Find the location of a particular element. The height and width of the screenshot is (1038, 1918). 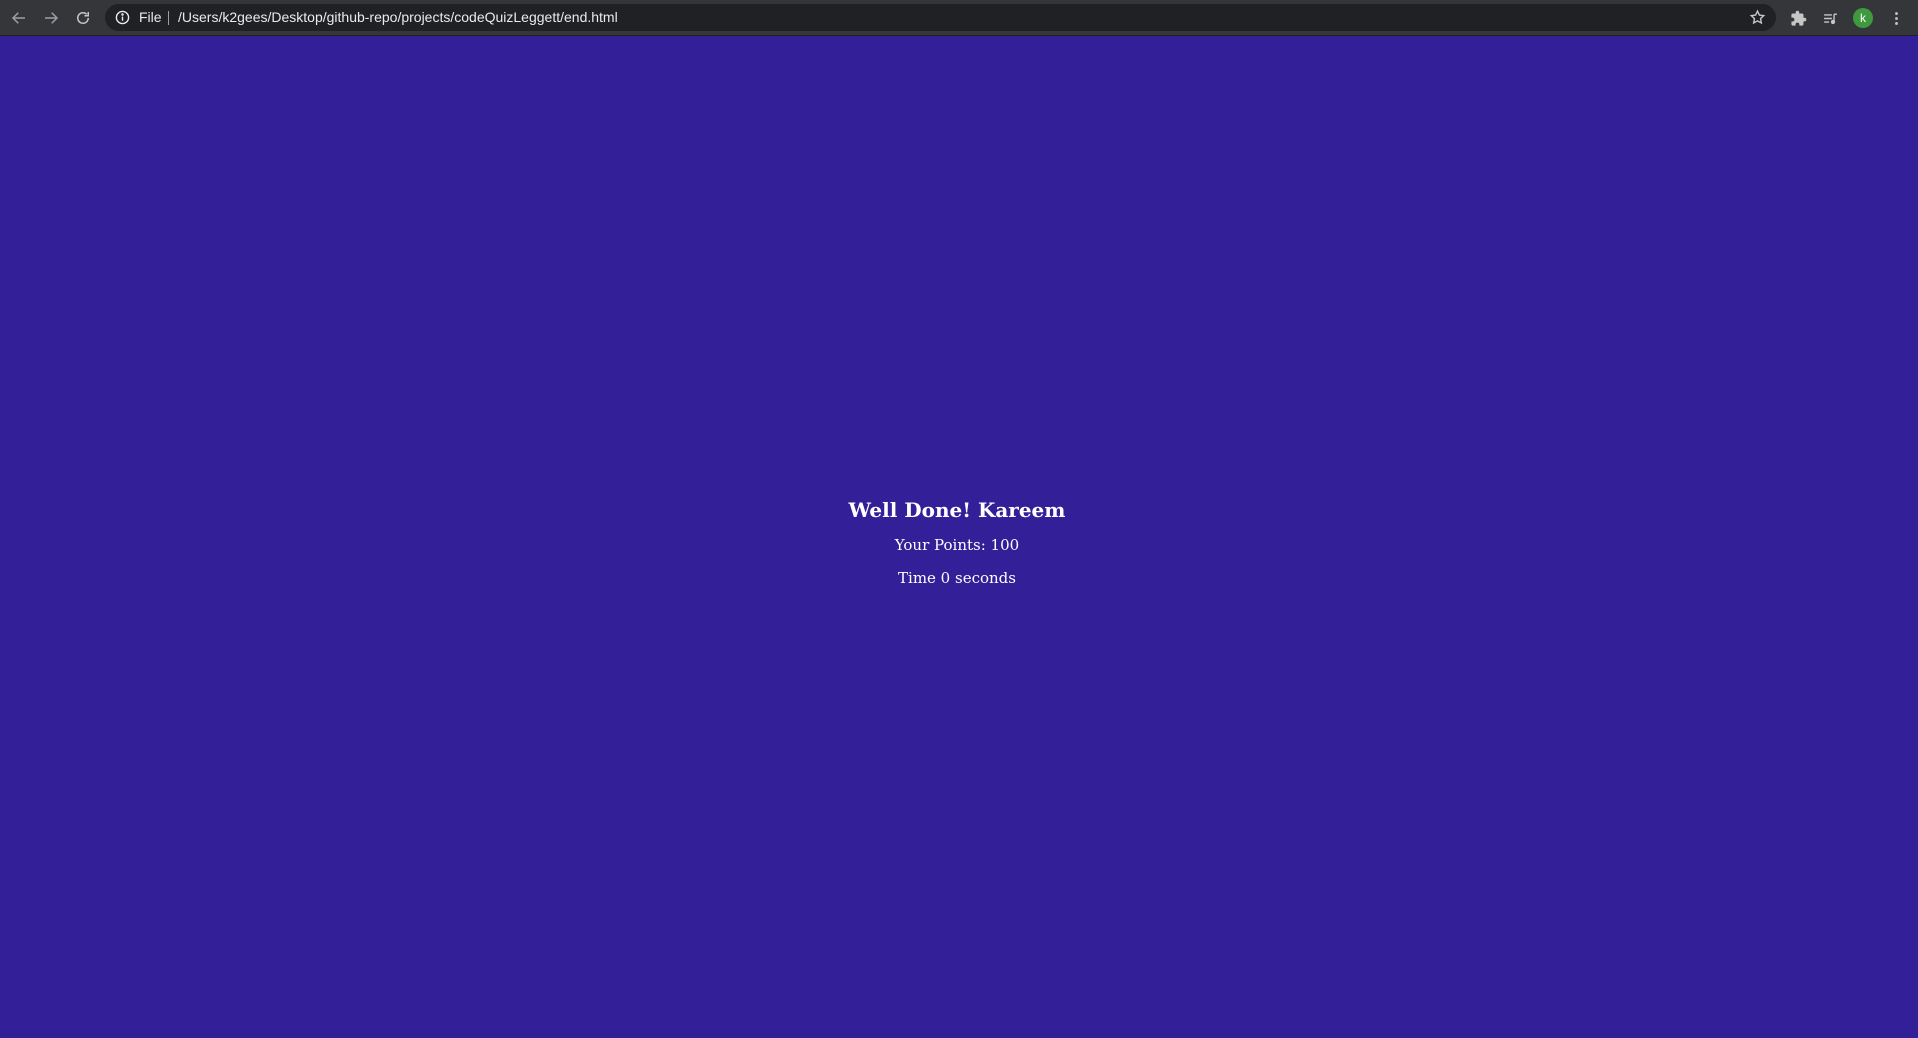

kebab-menu-icon is located at coordinates (1896, 18).